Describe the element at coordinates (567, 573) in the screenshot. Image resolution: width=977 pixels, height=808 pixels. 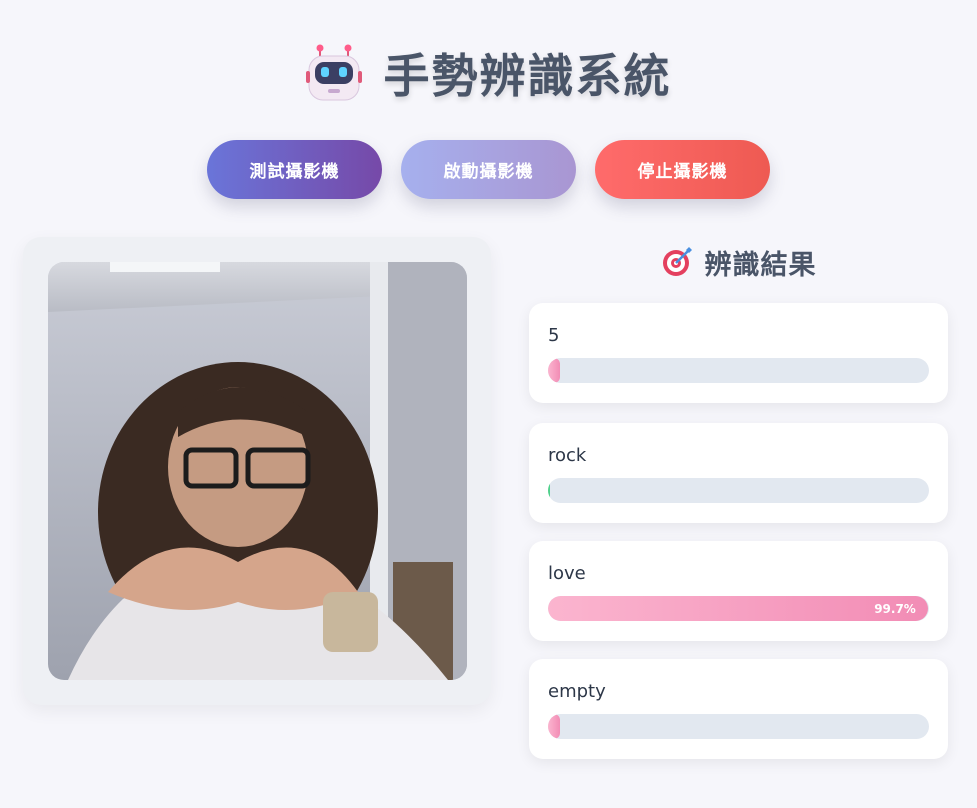
I see `result-label: love` at that location.